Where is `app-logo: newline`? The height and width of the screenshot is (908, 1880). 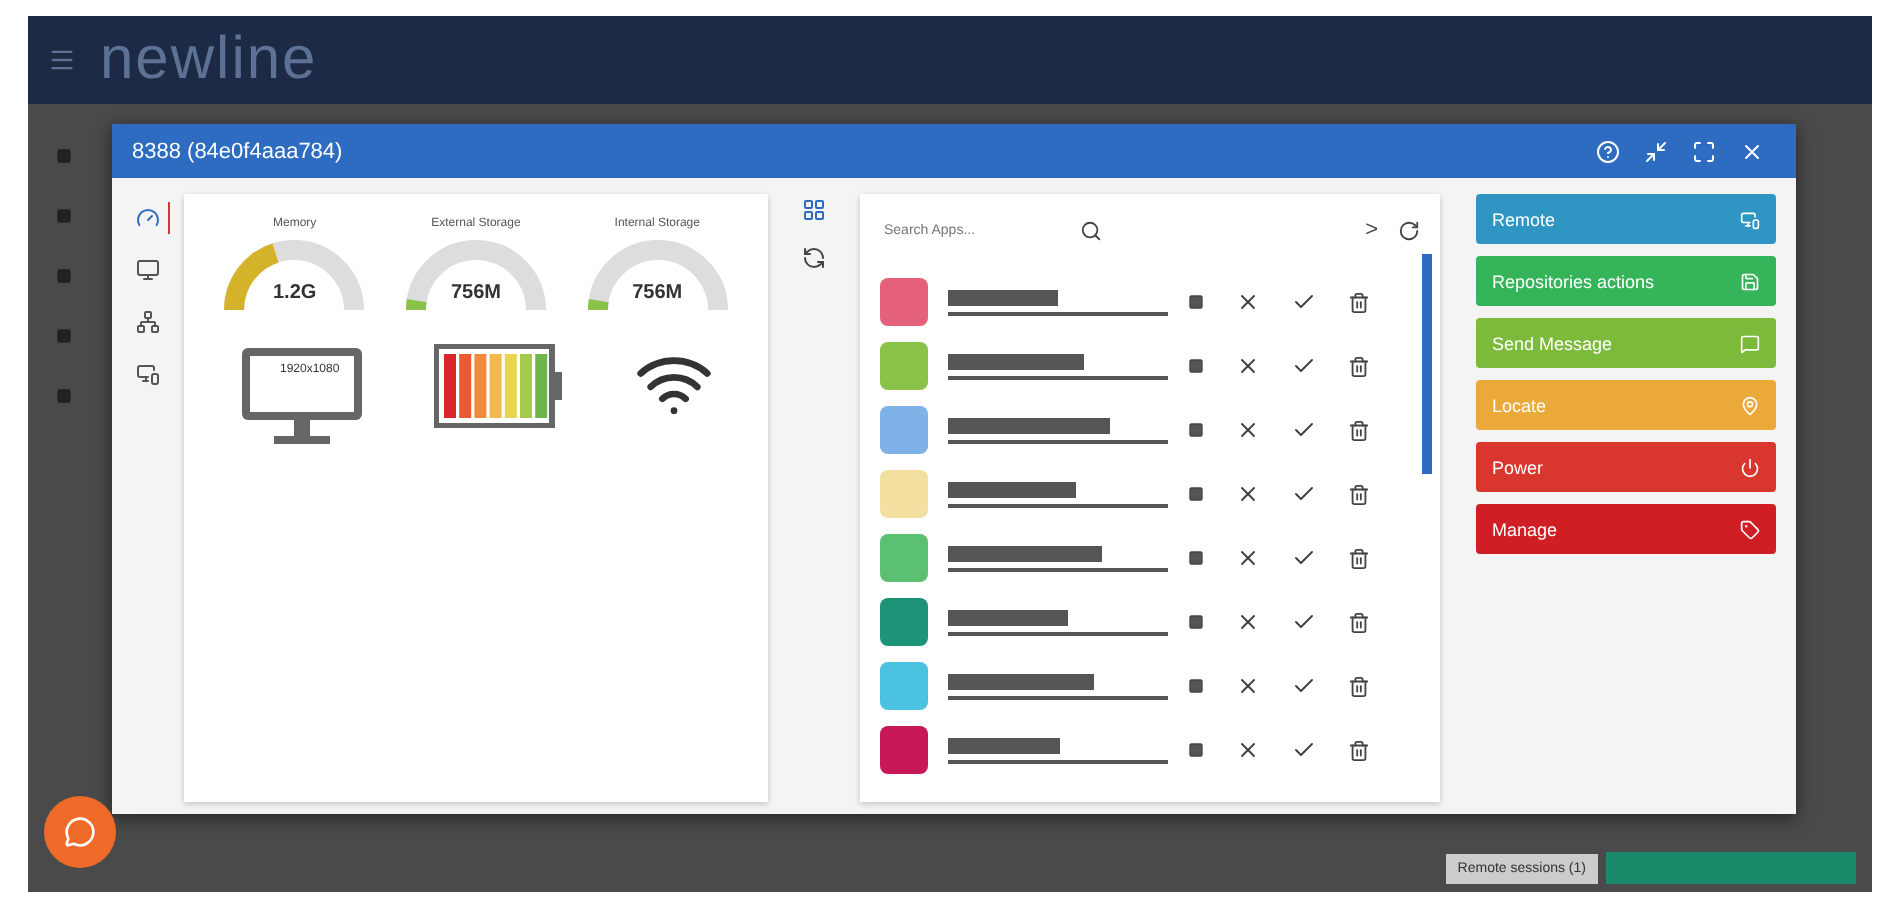
app-logo: newline is located at coordinates (209, 60).